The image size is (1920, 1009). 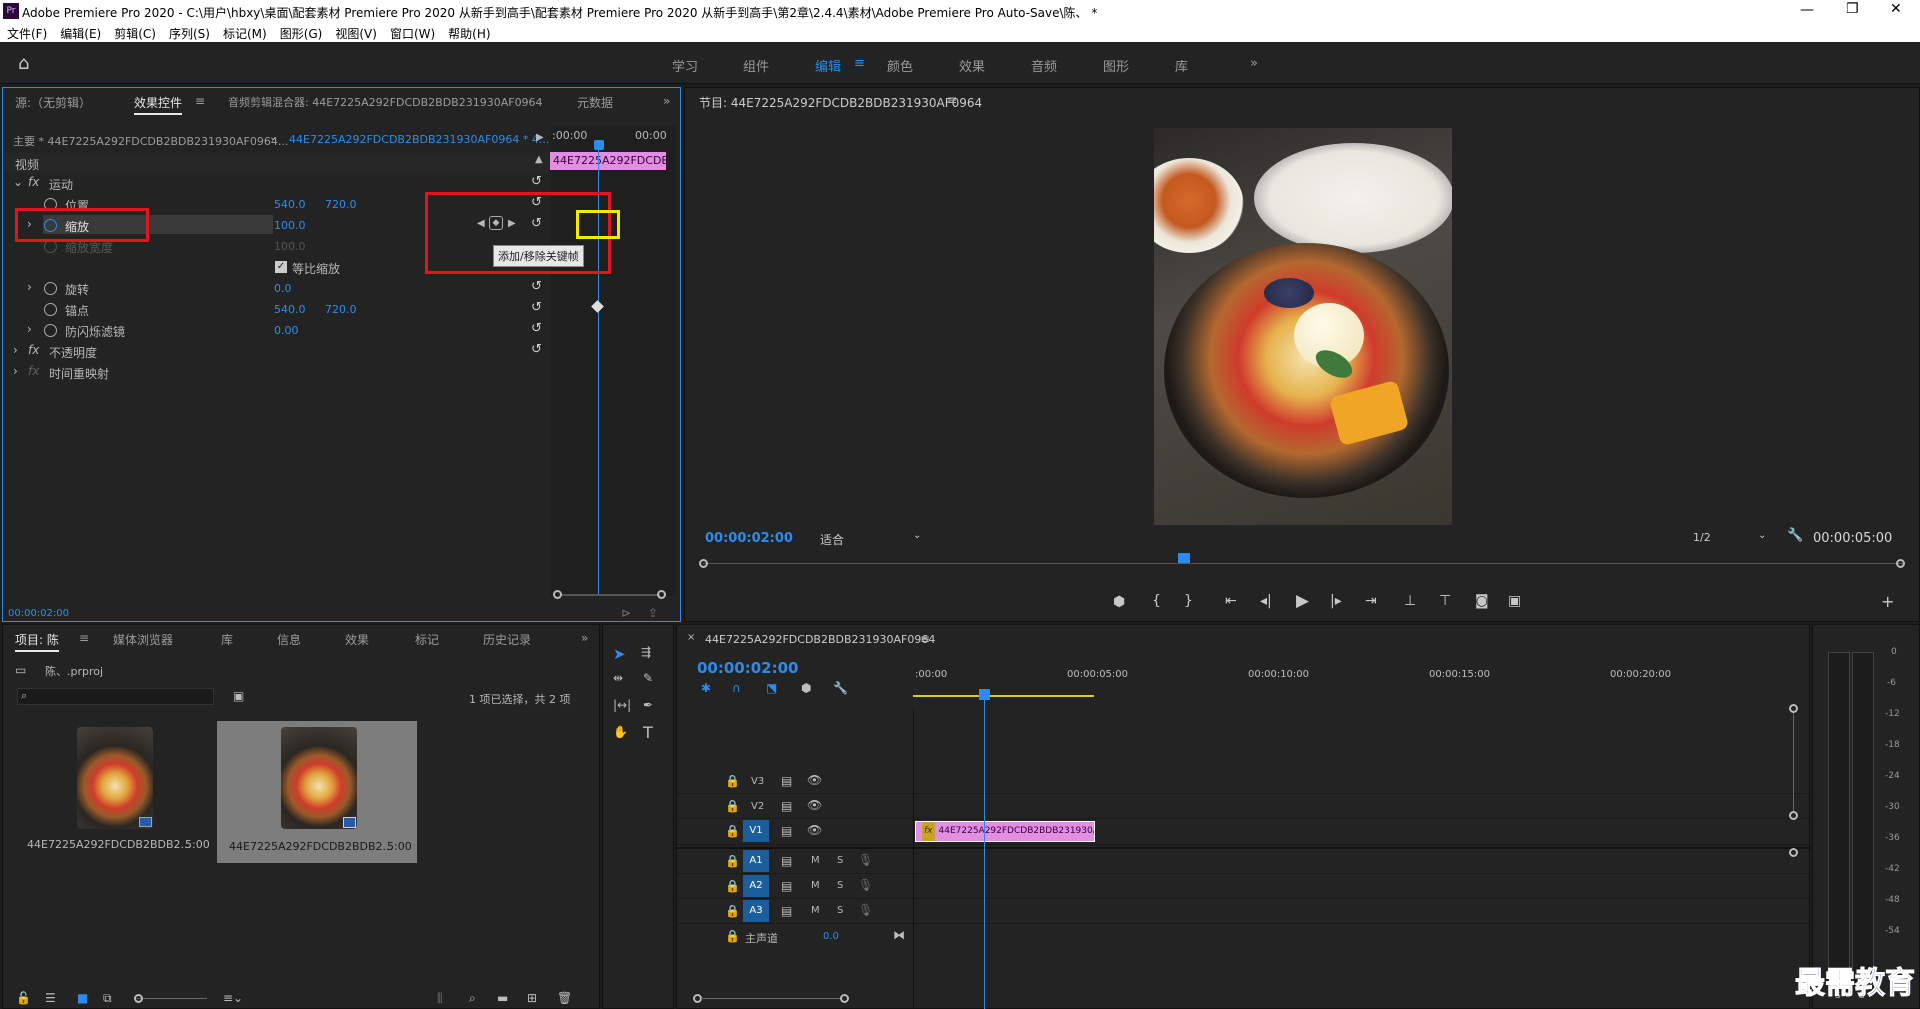 What do you see at coordinates (771, 998) in the screenshot?
I see `hscroll-bar` at bounding box center [771, 998].